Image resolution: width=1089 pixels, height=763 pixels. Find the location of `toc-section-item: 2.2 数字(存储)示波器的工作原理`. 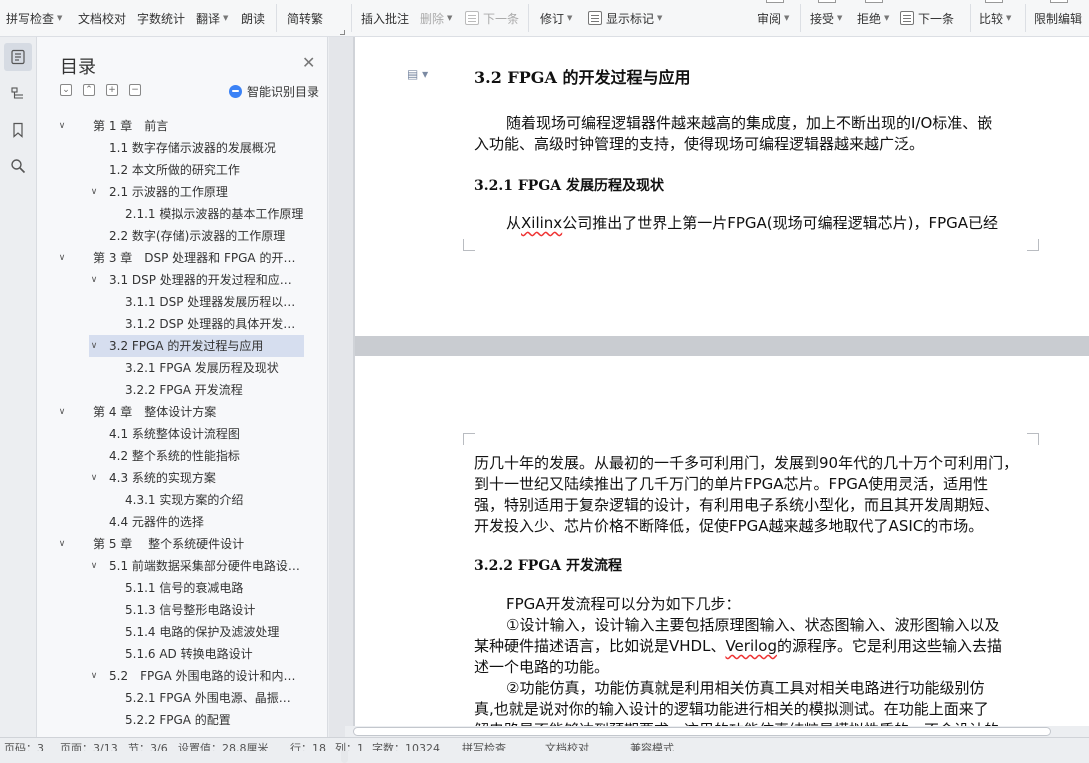

toc-section-item: 2.2 数字(存储)示波器的工作原理 is located at coordinates (172, 236).